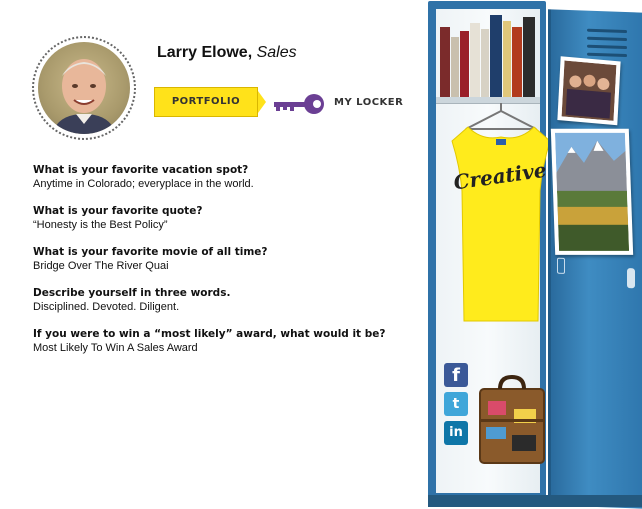 Image resolution: width=642 pixels, height=509 pixels. I want to click on twitter-icon: t, so click(456, 404).